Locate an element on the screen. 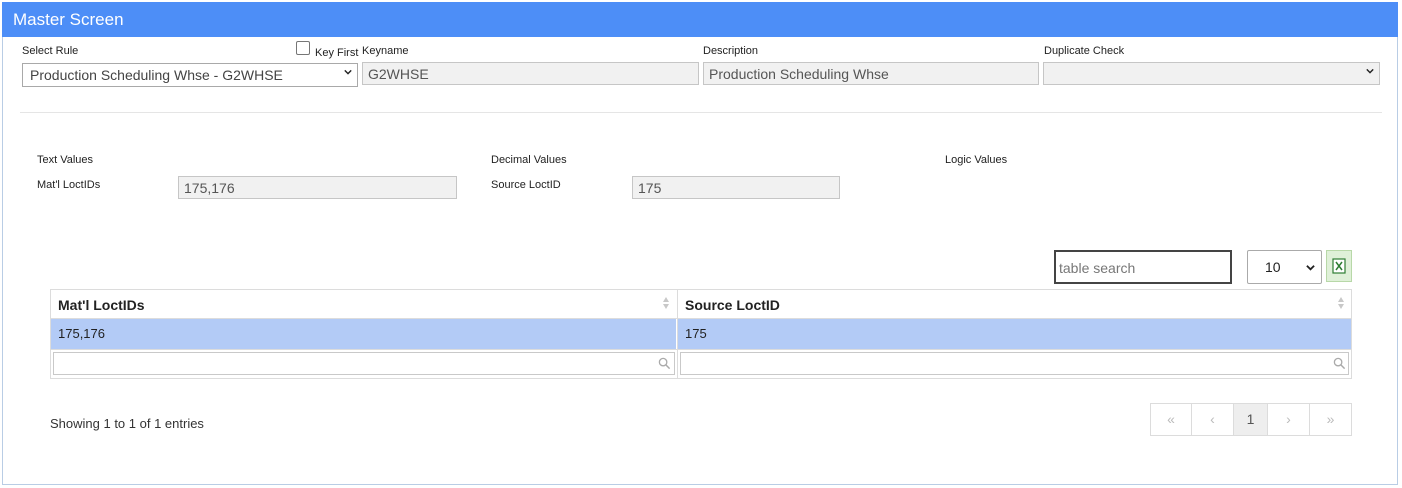 Image resolution: width=1402 pixels, height=488 pixels. page-length-select: 10 is located at coordinates (1284, 267).